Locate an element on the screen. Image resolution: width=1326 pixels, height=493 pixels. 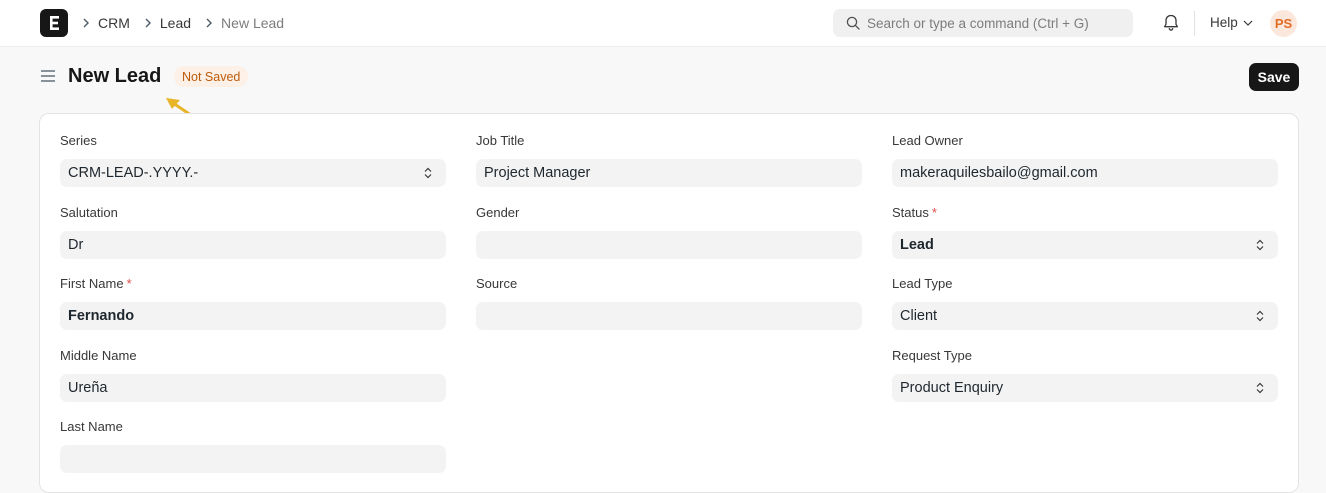
job-title-label: Job Title is located at coordinates (500, 140).